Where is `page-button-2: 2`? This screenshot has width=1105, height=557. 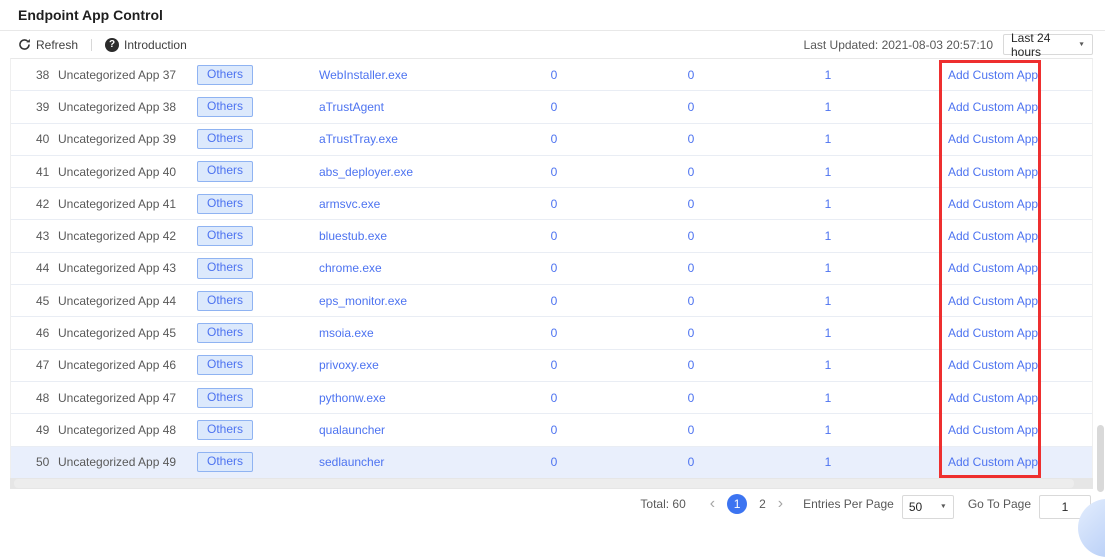 page-button-2: 2 is located at coordinates (762, 504).